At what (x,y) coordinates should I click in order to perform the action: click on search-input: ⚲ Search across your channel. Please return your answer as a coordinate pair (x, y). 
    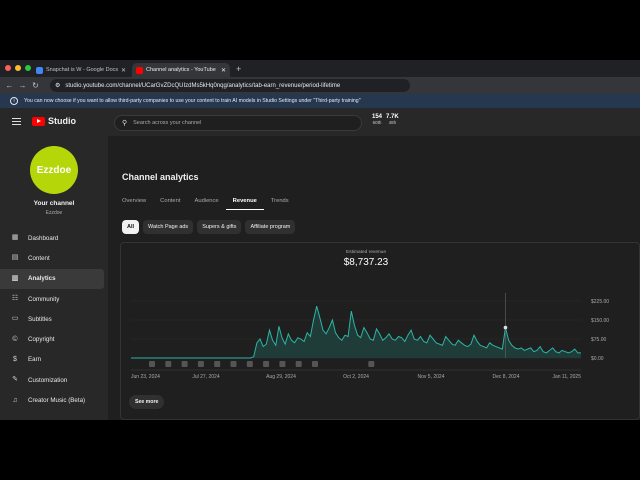
    Looking at the image, I should click on (238, 123).